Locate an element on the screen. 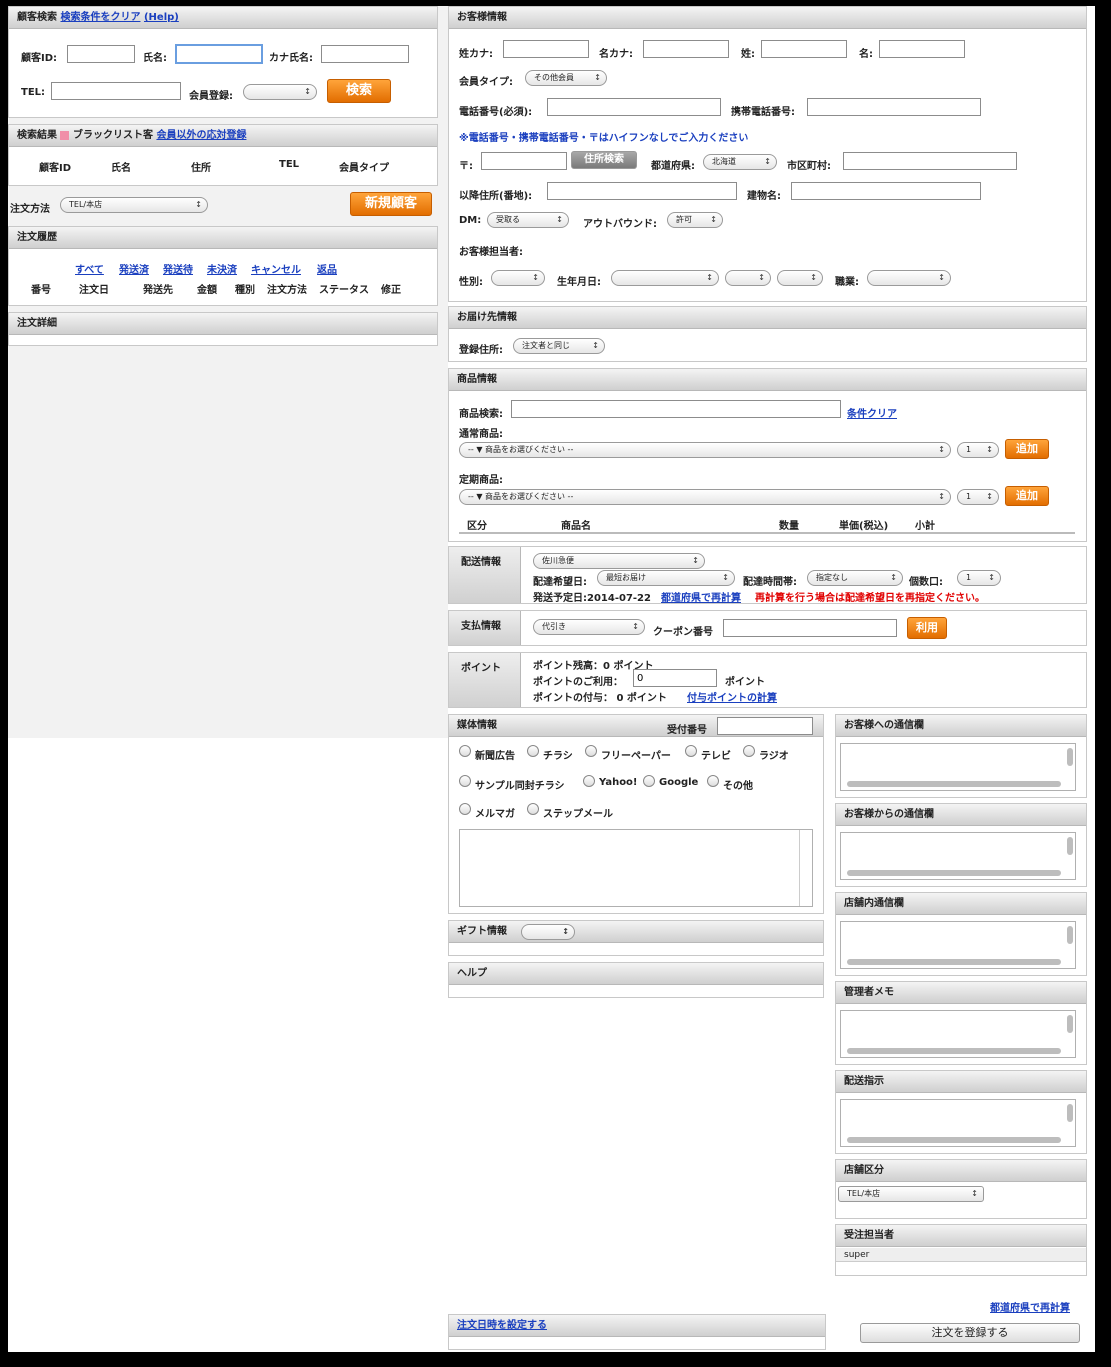  product-search-input is located at coordinates (676, 409).